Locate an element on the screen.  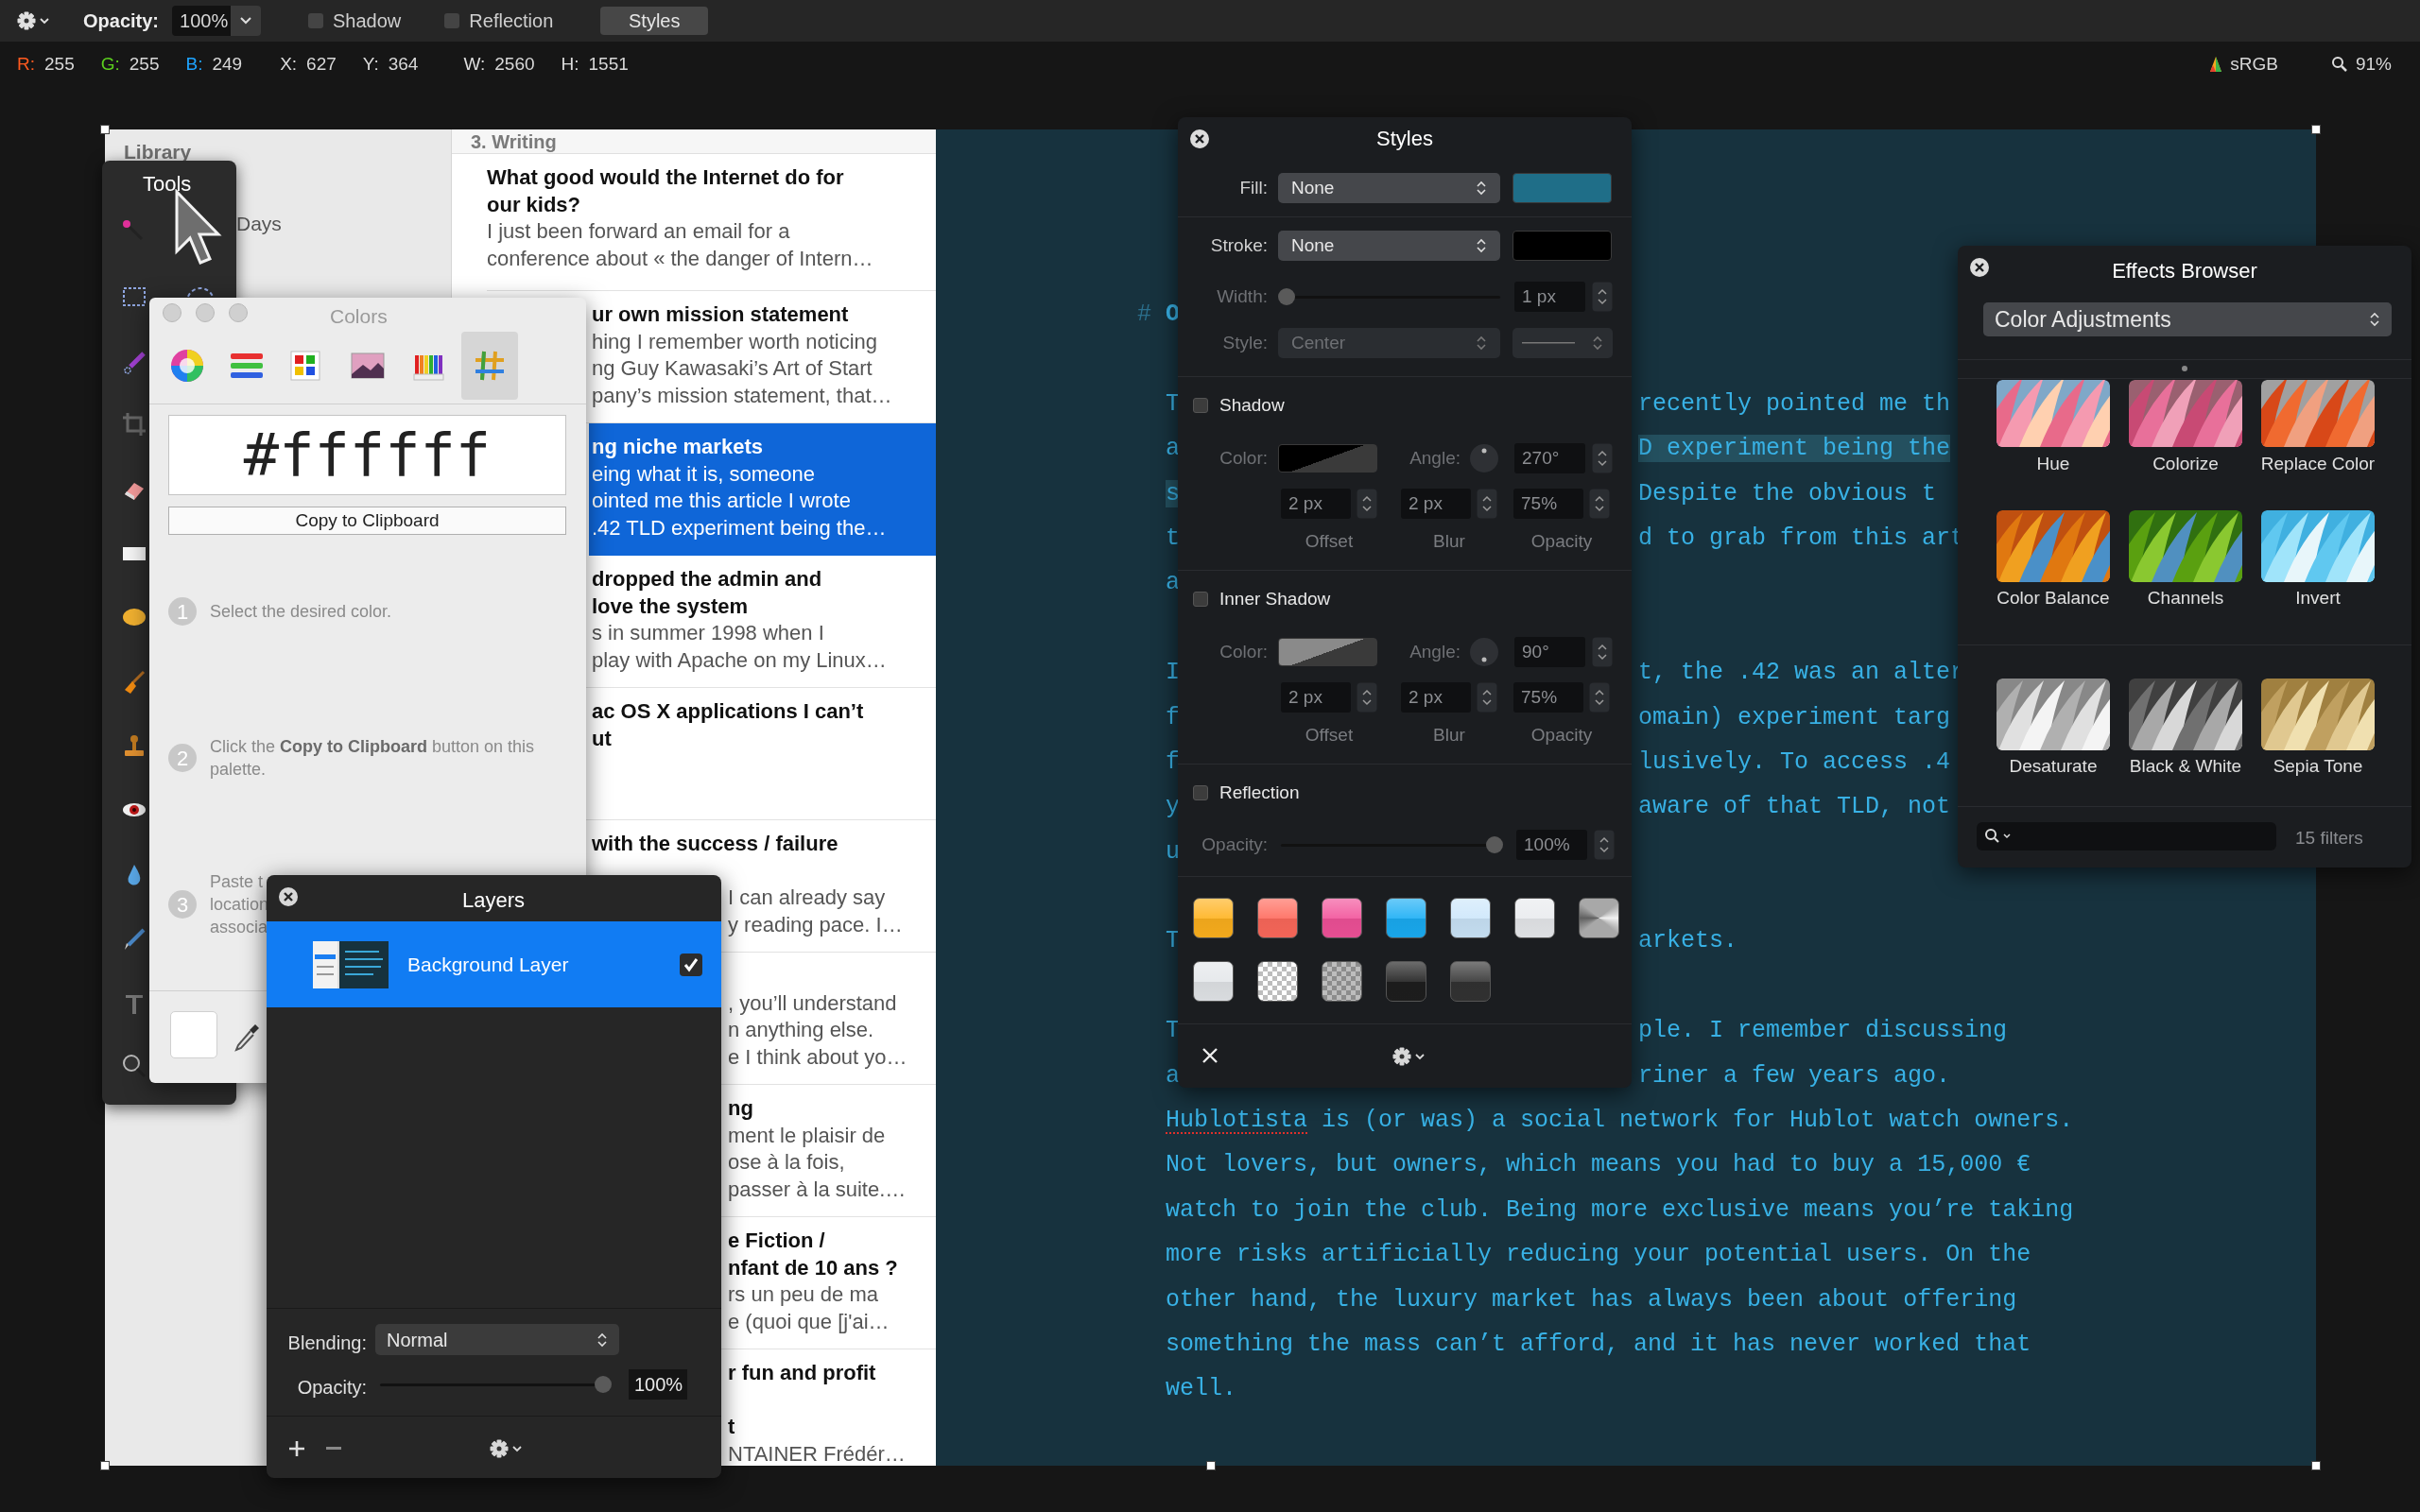
brush-icon is located at coordinates (134, 363).